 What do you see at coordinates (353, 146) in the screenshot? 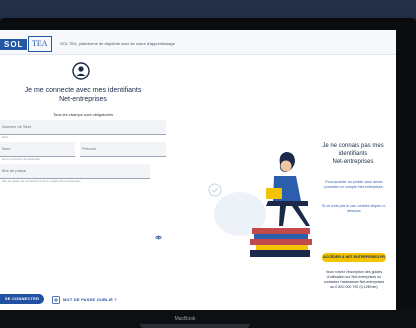
I see `register-title-line1: Je ne connais pas mes` at bounding box center [353, 146].